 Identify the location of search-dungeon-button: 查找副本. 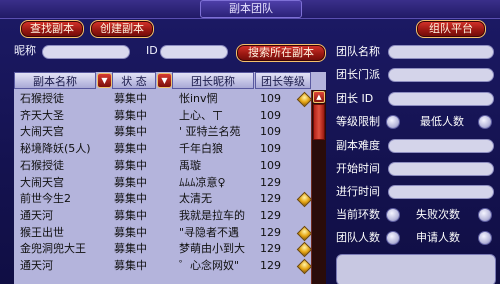
(52, 29).